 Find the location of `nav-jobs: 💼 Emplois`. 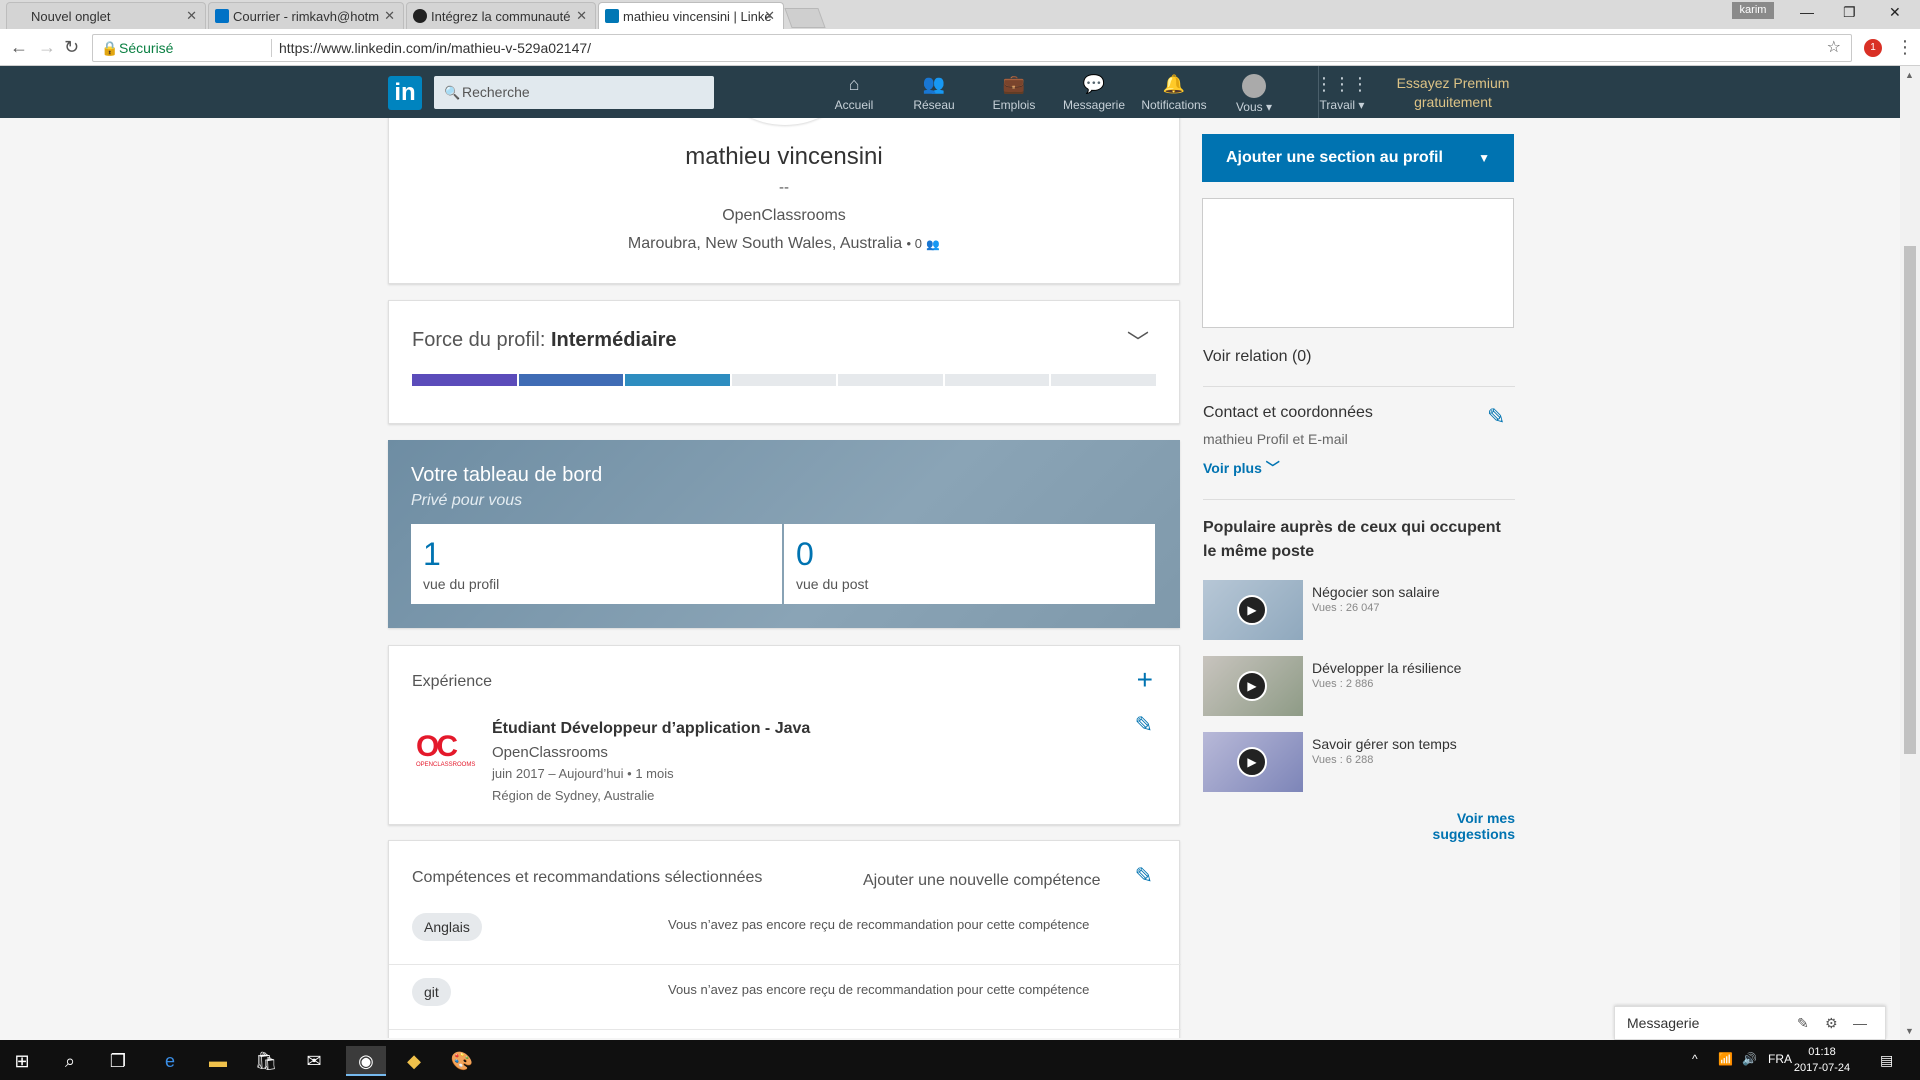

nav-jobs: 💼 Emplois is located at coordinates (1014, 93).